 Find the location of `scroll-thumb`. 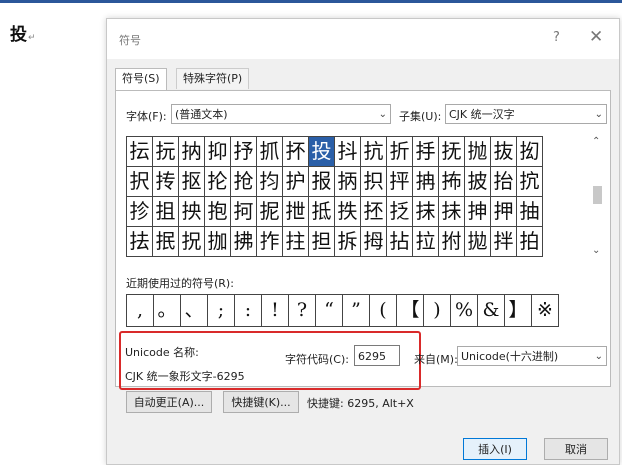

scroll-thumb is located at coordinates (597, 195).